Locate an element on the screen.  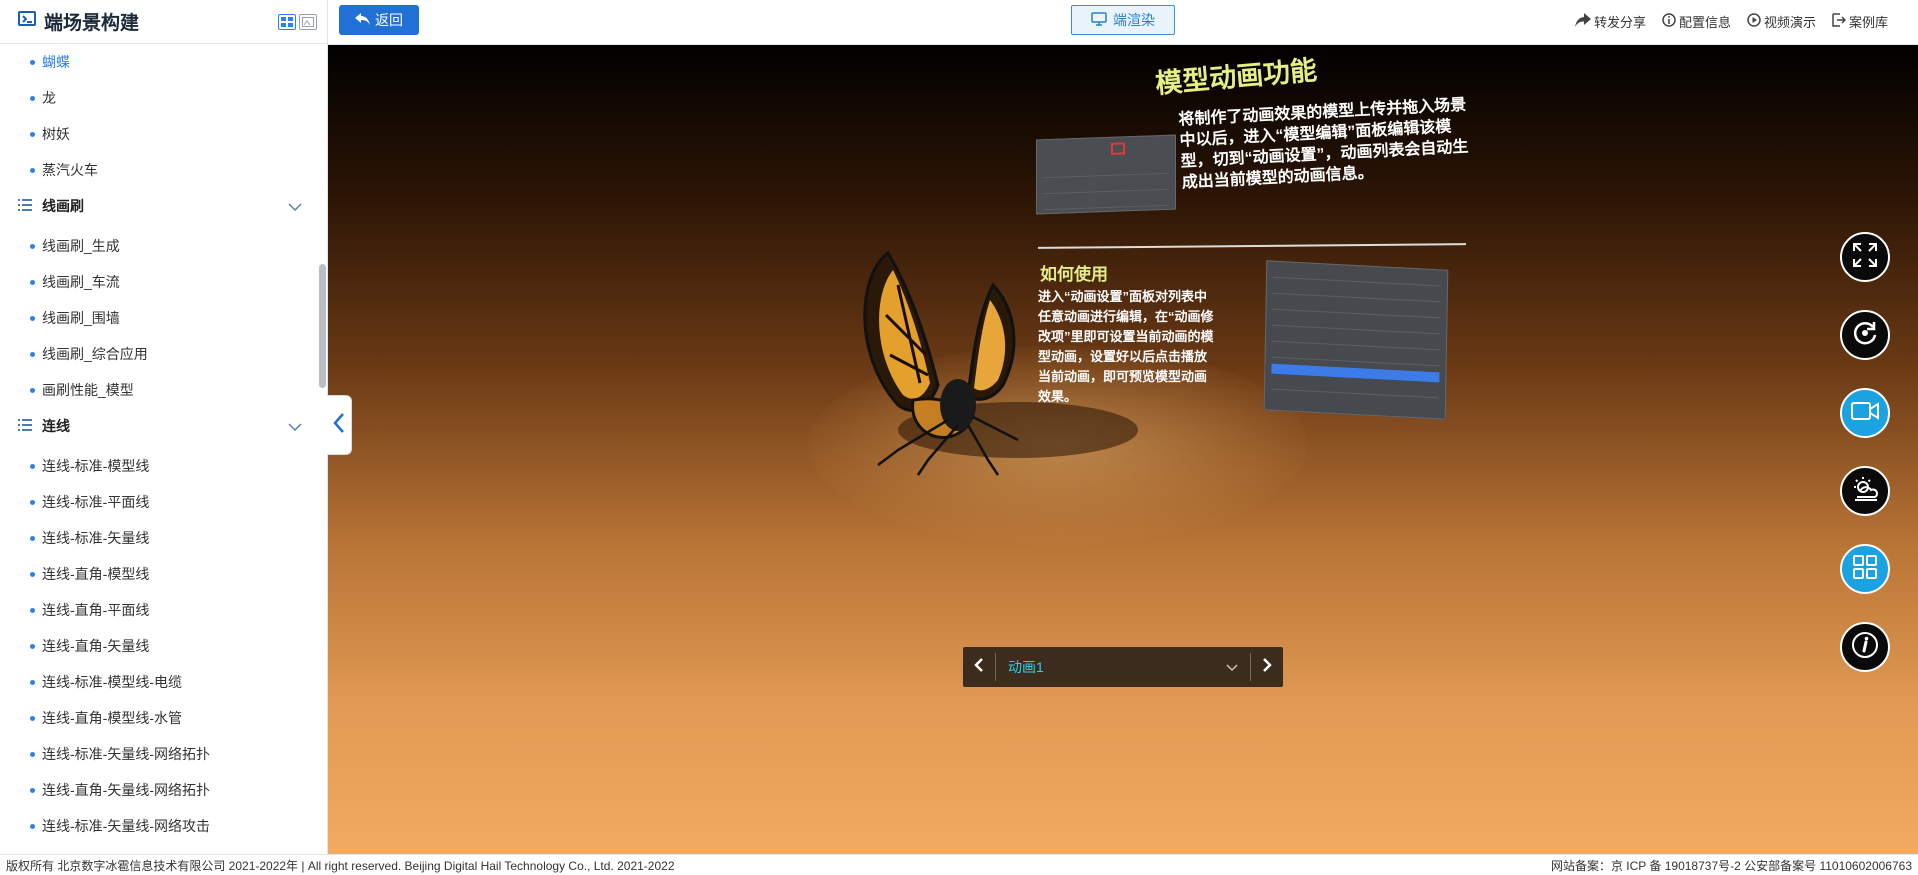
weather-icon is located at coordinates (1865, 491).